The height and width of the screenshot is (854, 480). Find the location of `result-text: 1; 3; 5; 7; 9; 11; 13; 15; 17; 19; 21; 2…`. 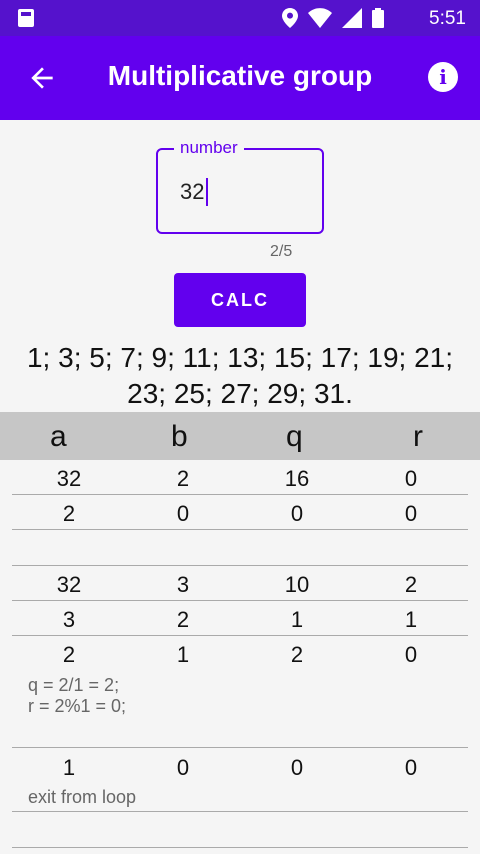

result-text: 1; 3; 5; 7; 9; 11; 13; 15; 17; 19; 21; 2… is located at coordinates (240, 376).